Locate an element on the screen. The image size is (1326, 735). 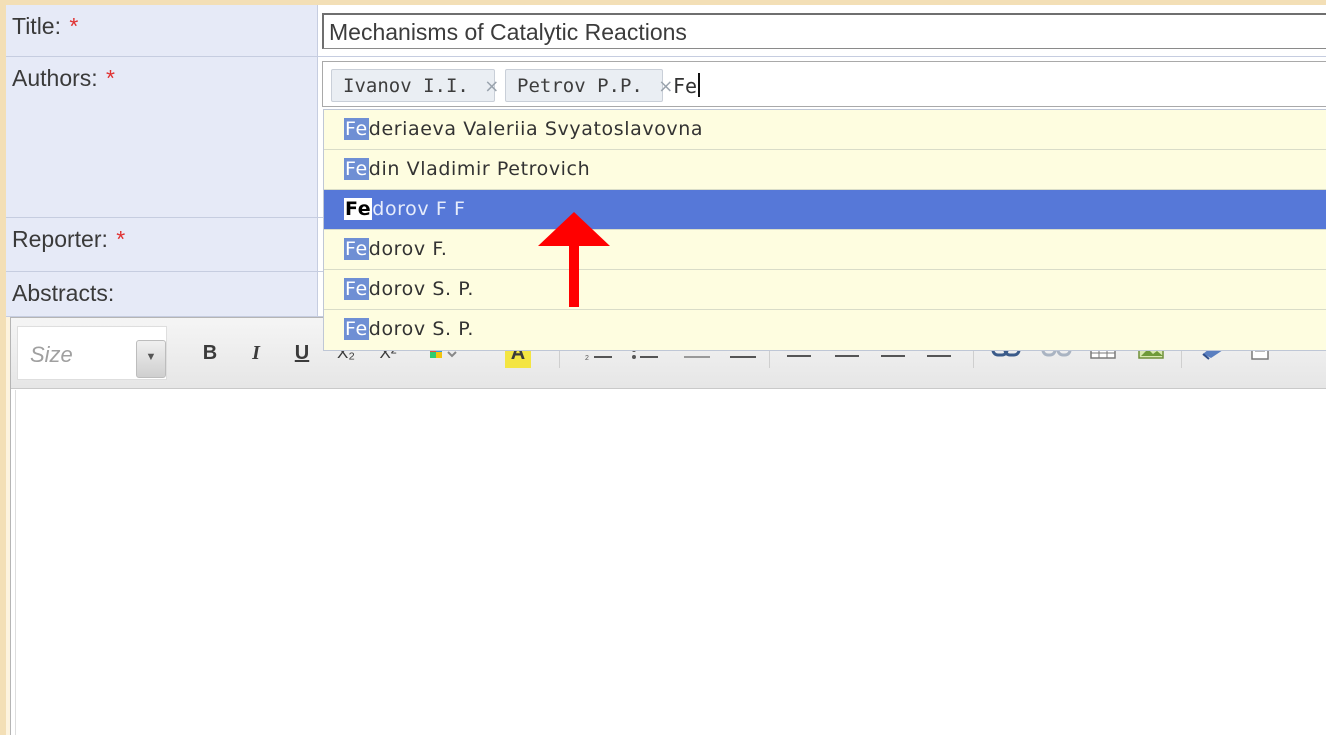
author-token: Ivanov I.I. × is located at coordinates (415, 85).